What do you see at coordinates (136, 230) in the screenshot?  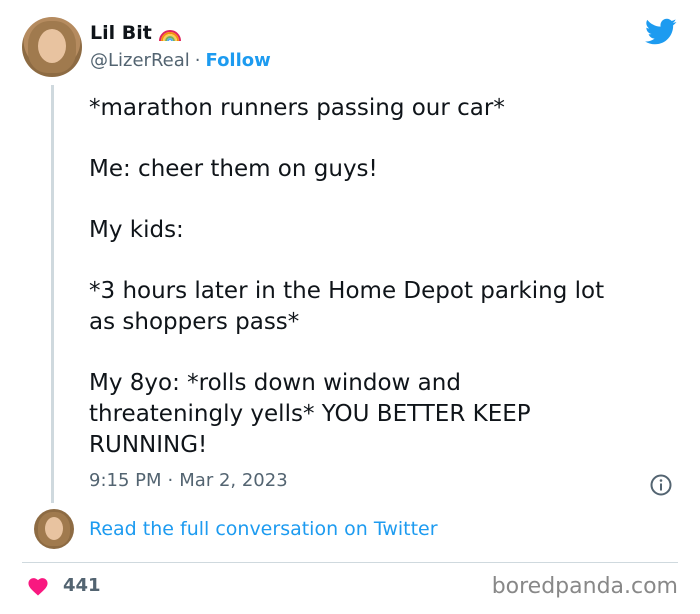 I see `tweet-line: My kids:` at bounding box center [136, 230].